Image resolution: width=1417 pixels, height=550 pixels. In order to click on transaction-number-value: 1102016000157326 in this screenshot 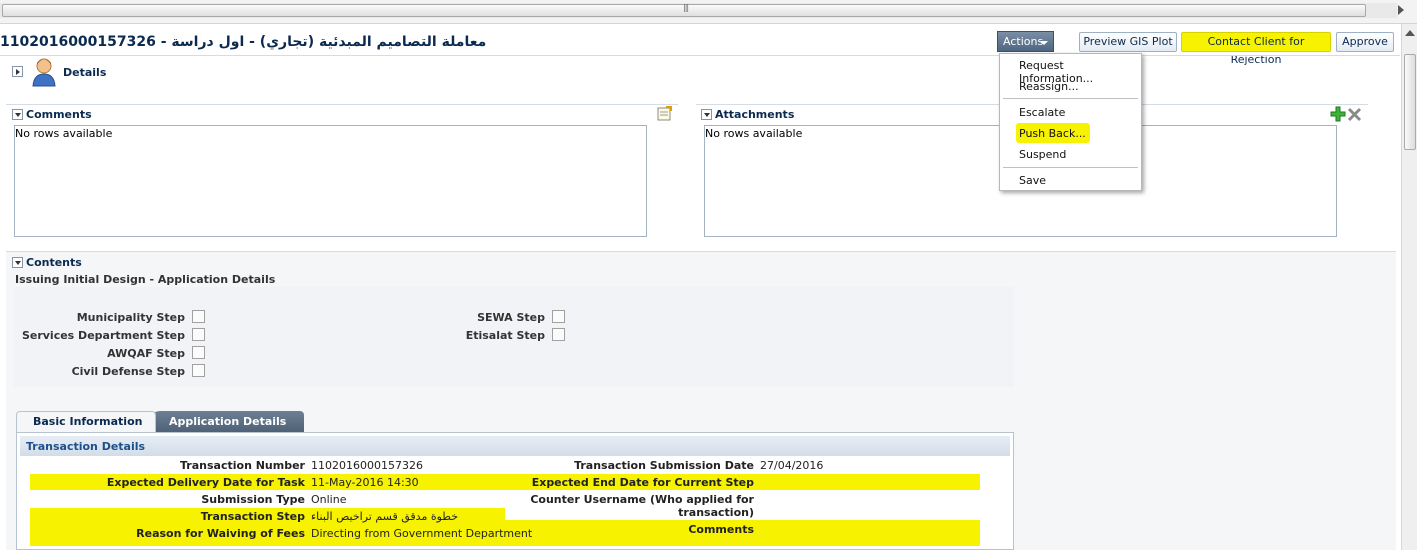, I will do `click(367, 465)`.